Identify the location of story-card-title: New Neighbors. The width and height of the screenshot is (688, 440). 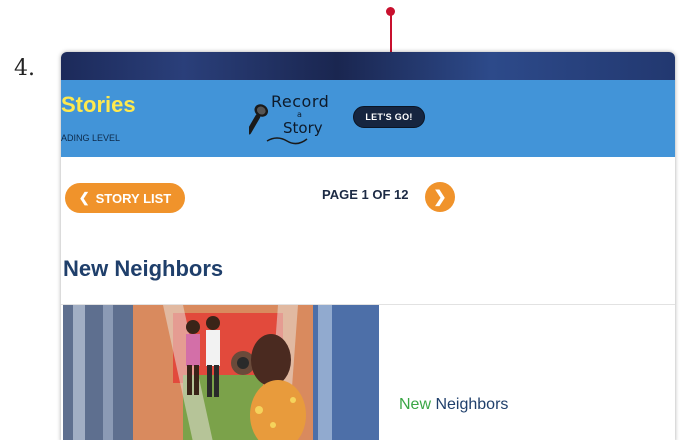
(453, 405).